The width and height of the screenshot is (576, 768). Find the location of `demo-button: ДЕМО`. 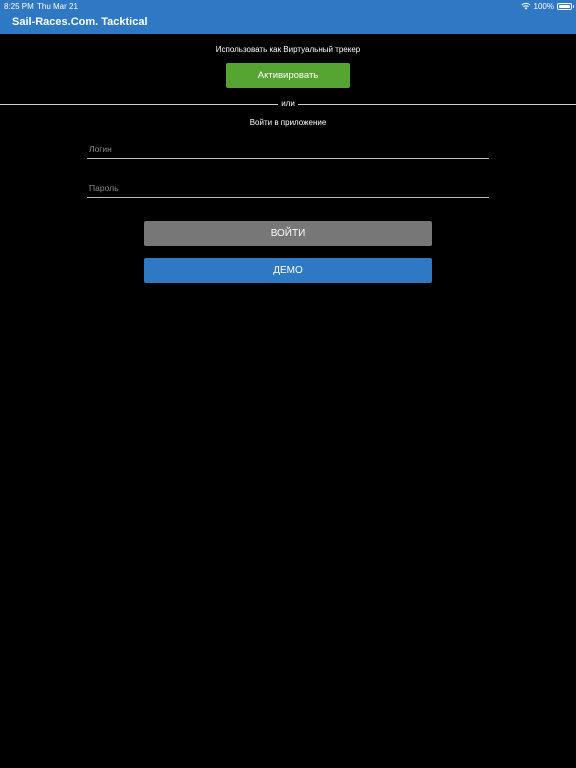

demo-button: ДЕМО is located at coordinates (288, 270).